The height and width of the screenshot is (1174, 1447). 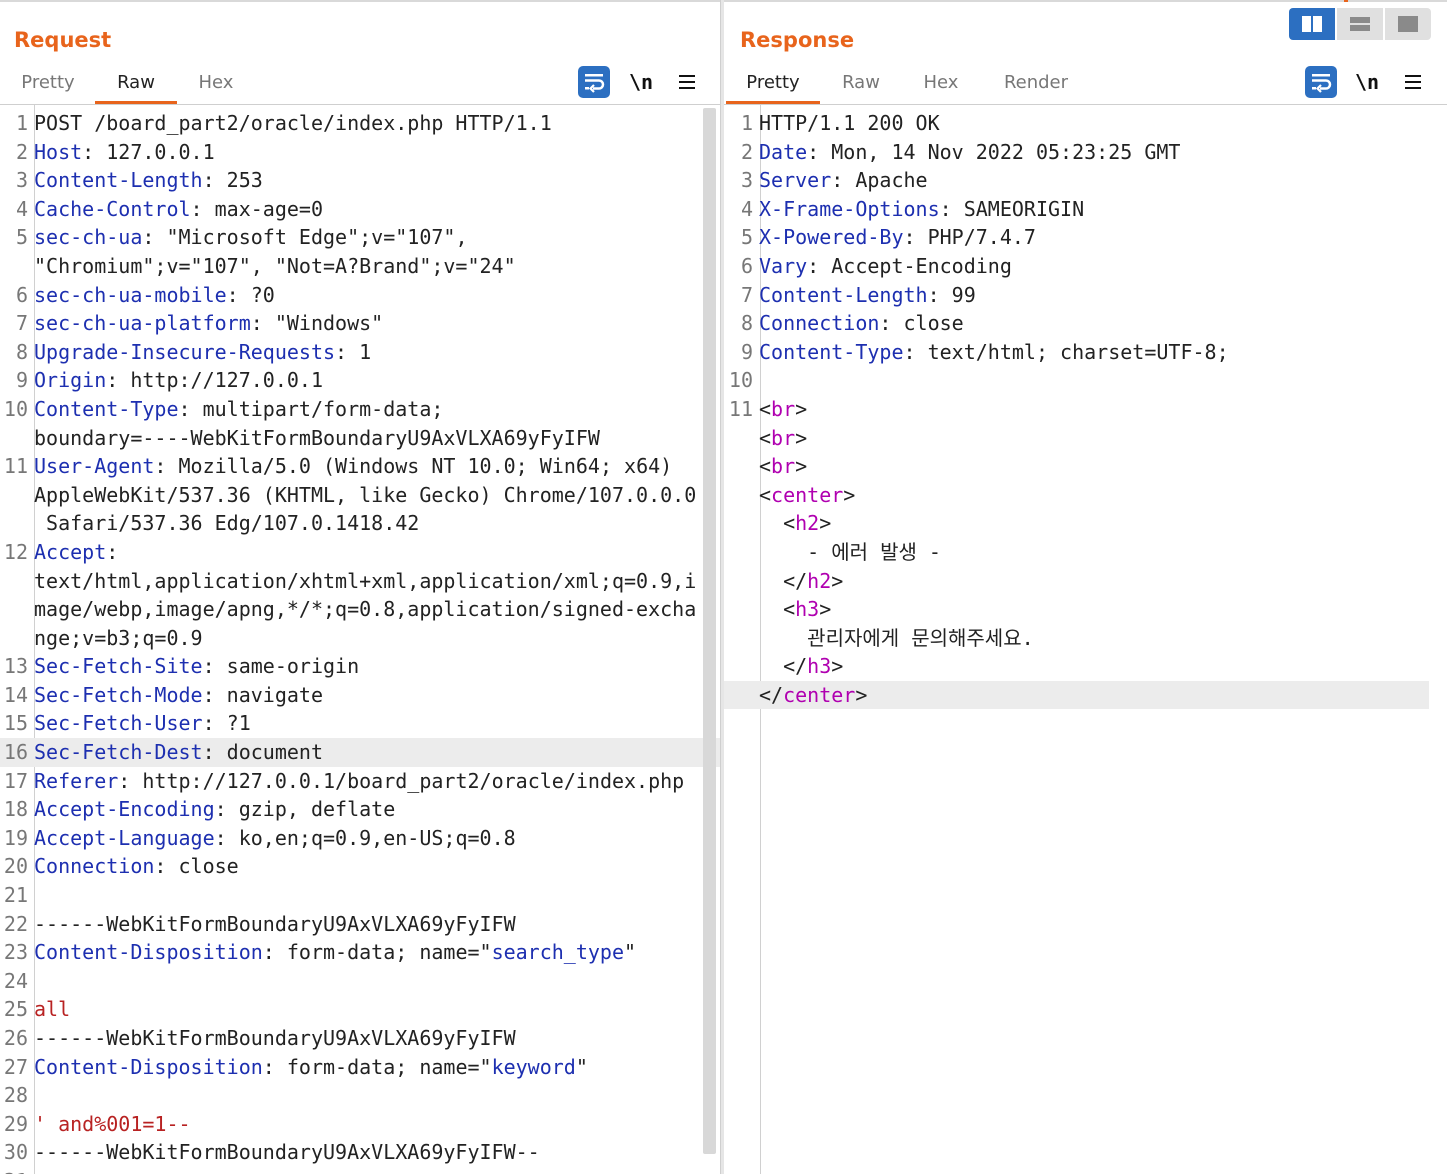 I want to click on code-line: 11 <br>, so click(x=1076, y=409).